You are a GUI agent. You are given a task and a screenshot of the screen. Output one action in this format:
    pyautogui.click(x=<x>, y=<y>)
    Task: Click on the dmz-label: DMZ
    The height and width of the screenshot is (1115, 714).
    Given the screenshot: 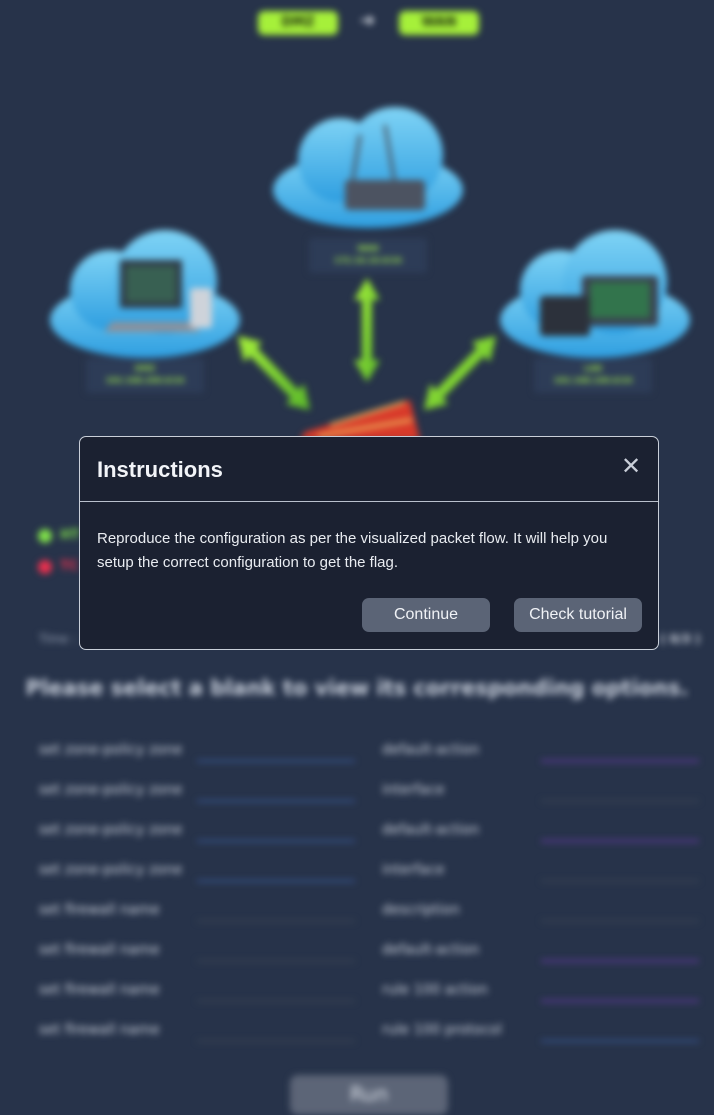 What is the action you would take?
    pyautogui.click(x=145, y=368)
    